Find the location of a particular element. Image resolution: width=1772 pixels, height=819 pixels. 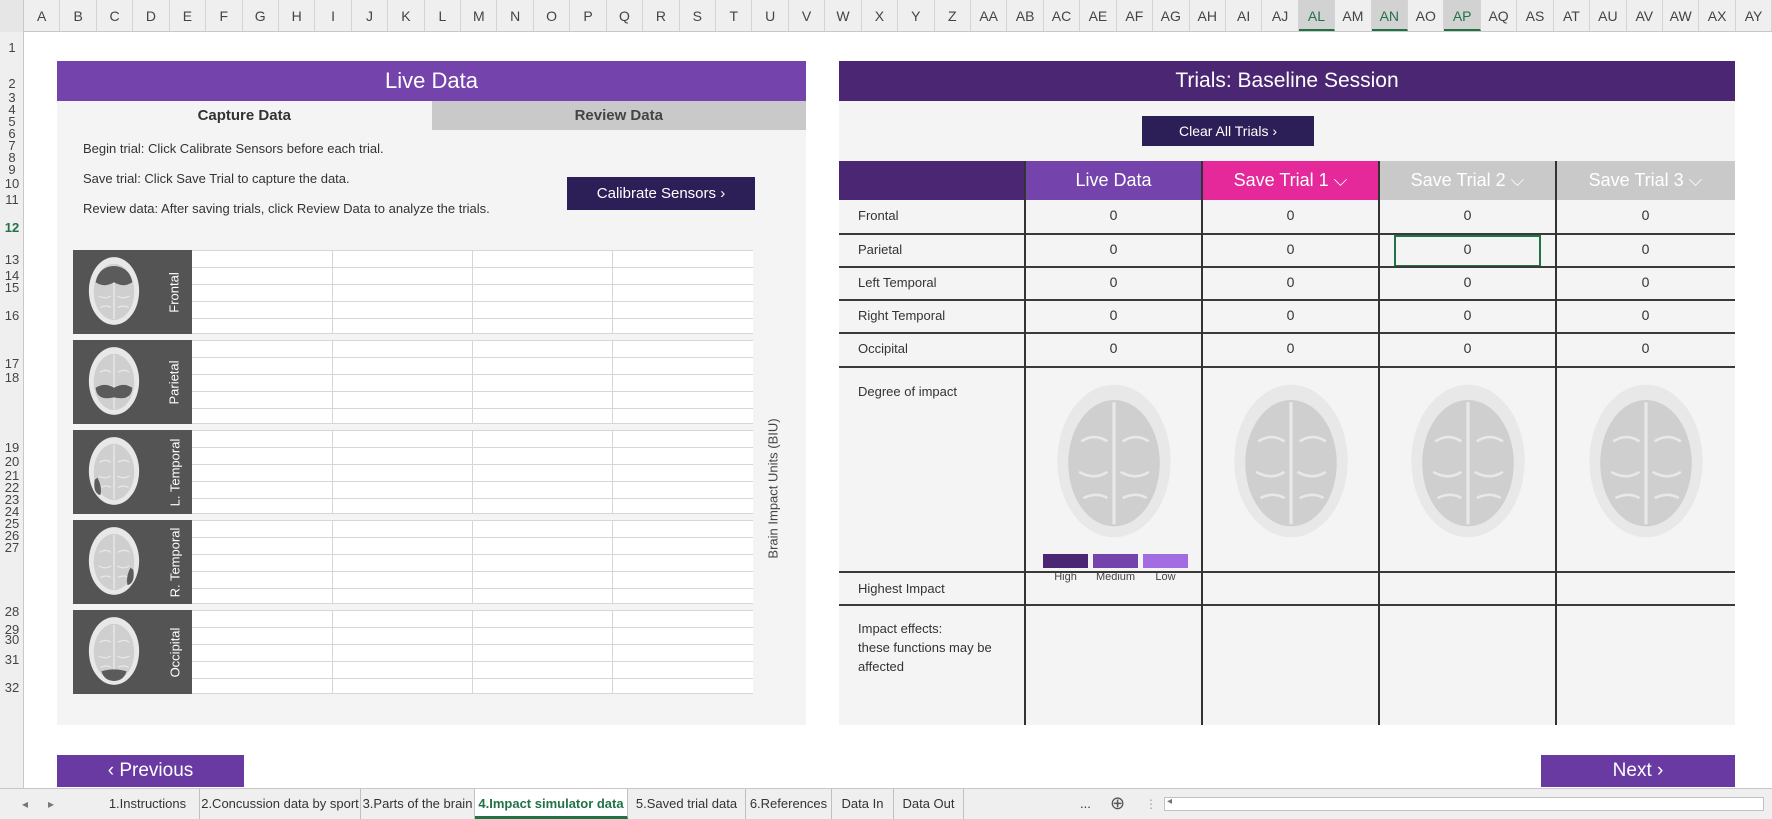

row-header-cell: 19 is located at coordinates (12, 447).